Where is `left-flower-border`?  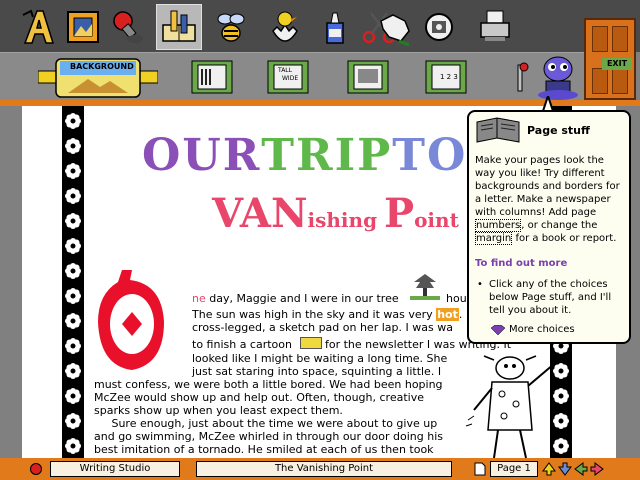
left-flower-border is located at coordinates (73, 282).